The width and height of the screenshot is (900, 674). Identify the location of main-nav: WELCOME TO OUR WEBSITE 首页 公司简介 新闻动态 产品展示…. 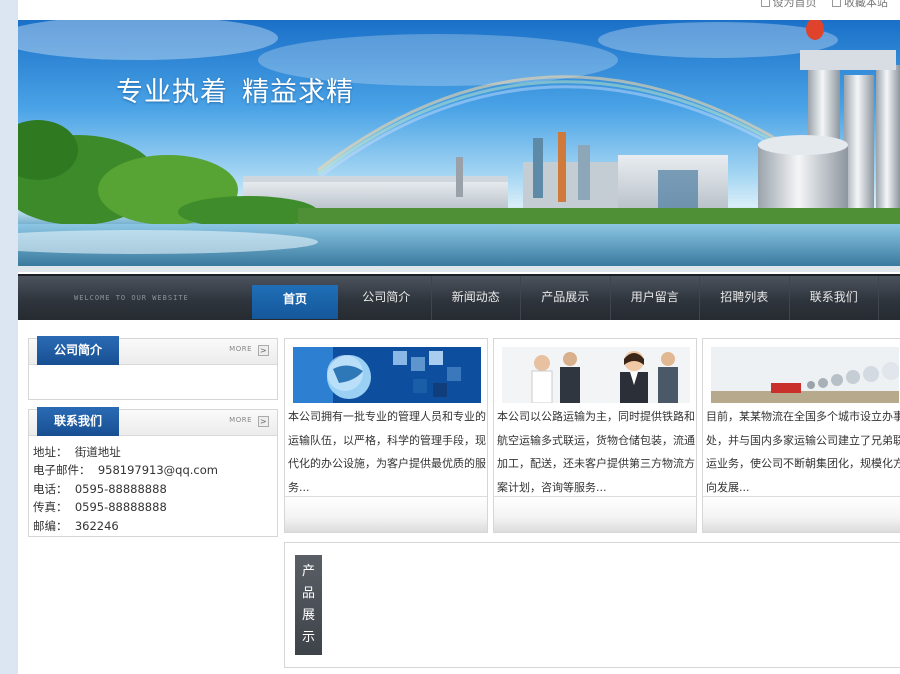
(459, 297).